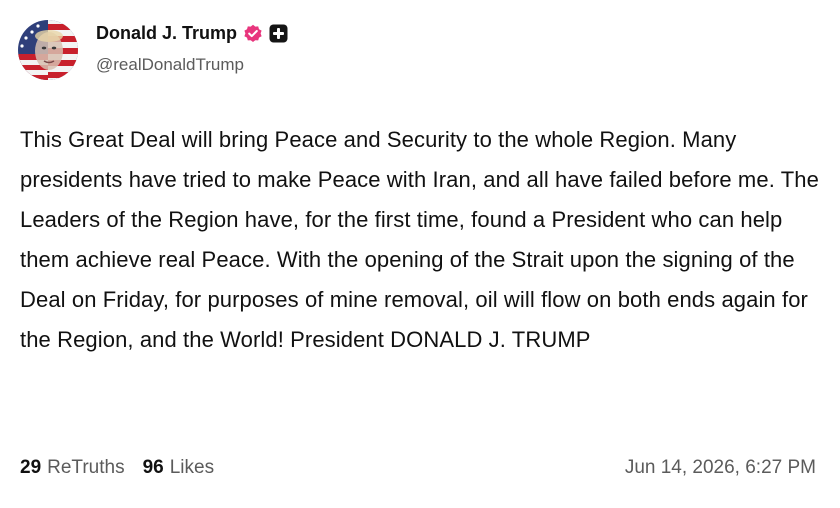 This screenshot has height=508, width=840. I want to click on retruths-stat: 29 ReTruths, so click(72, 468).